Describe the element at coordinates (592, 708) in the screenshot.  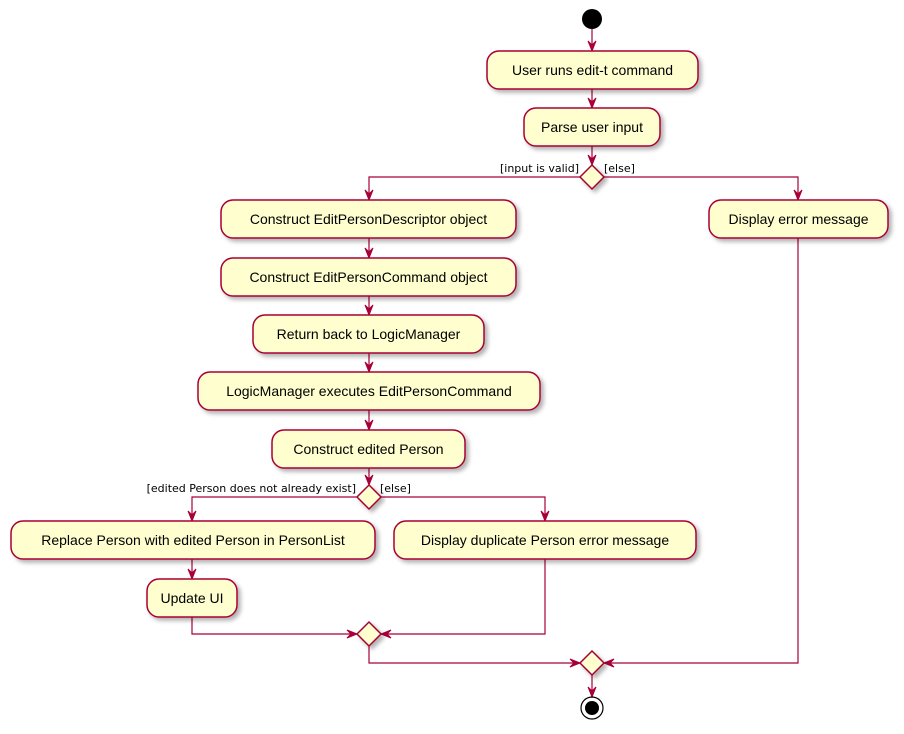
I see `end-node` at that location.